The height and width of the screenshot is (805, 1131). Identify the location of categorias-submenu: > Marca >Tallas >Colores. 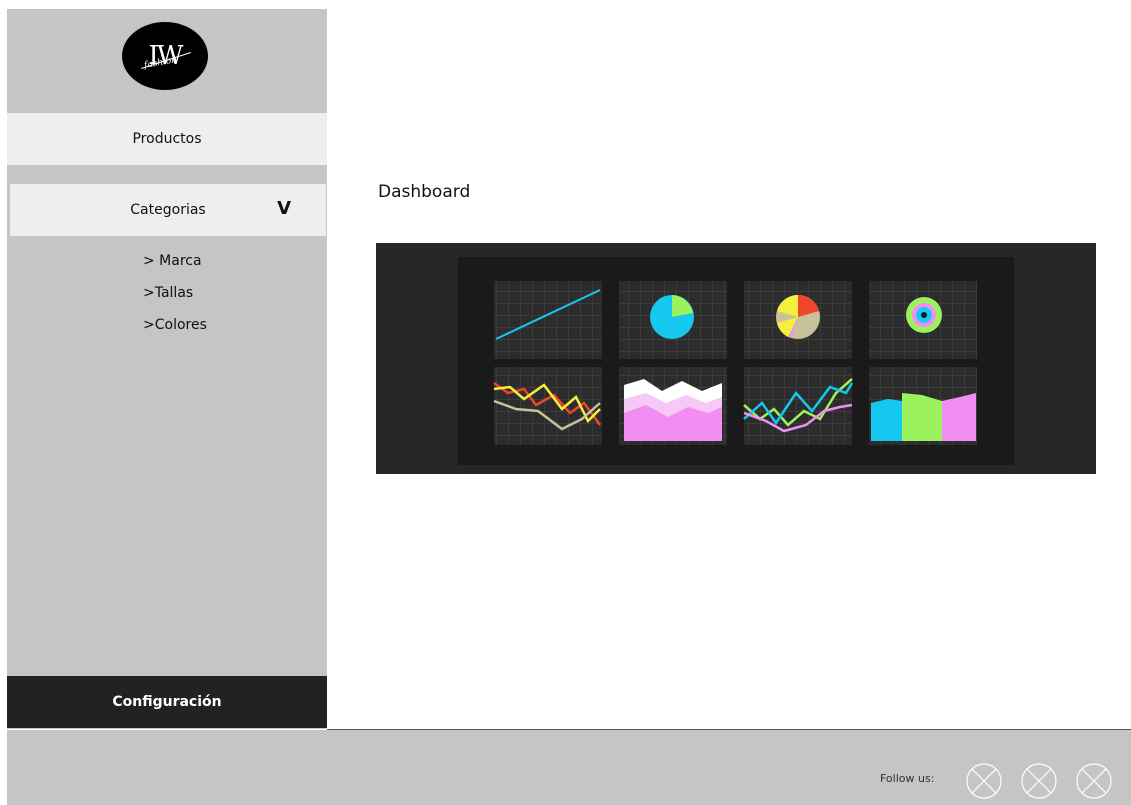
(175, 301).